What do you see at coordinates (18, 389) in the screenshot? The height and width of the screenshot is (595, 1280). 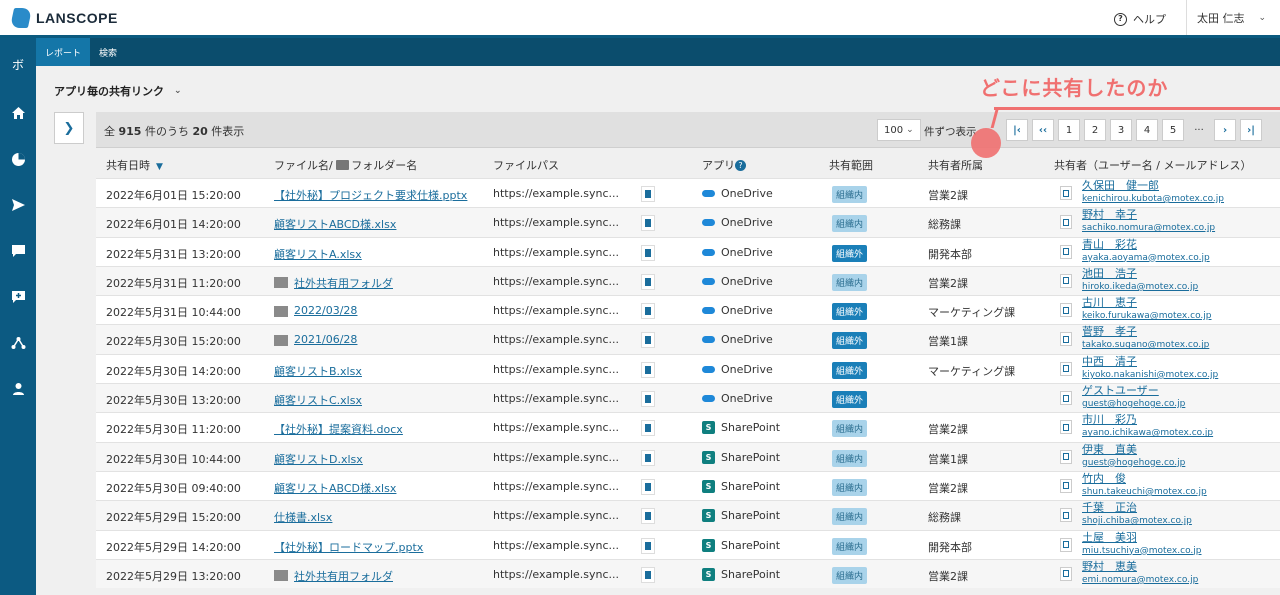 I see `person-icon` at bounding box center [18, 389].